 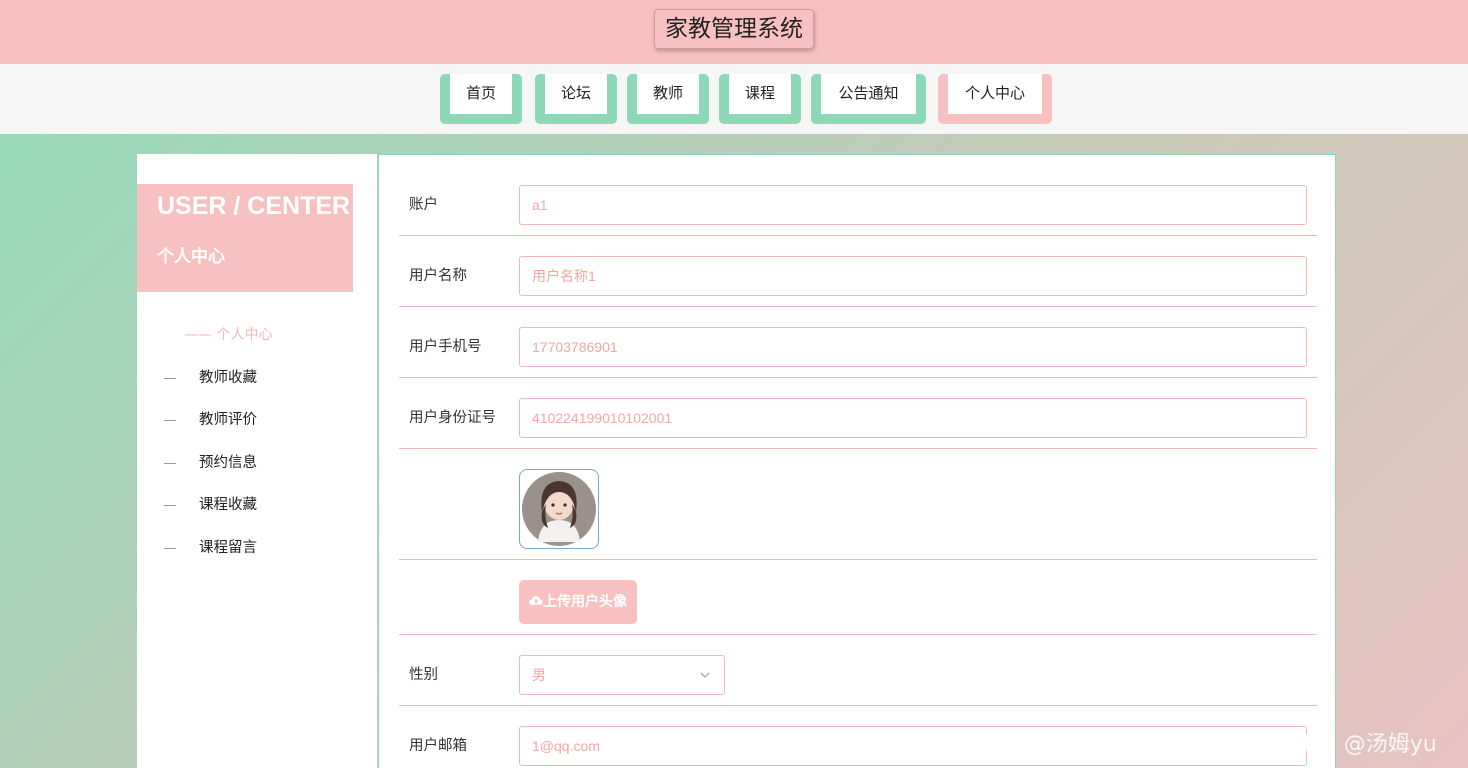 I want to click on nav-item-label: 教师, so click(x=668, y=94).